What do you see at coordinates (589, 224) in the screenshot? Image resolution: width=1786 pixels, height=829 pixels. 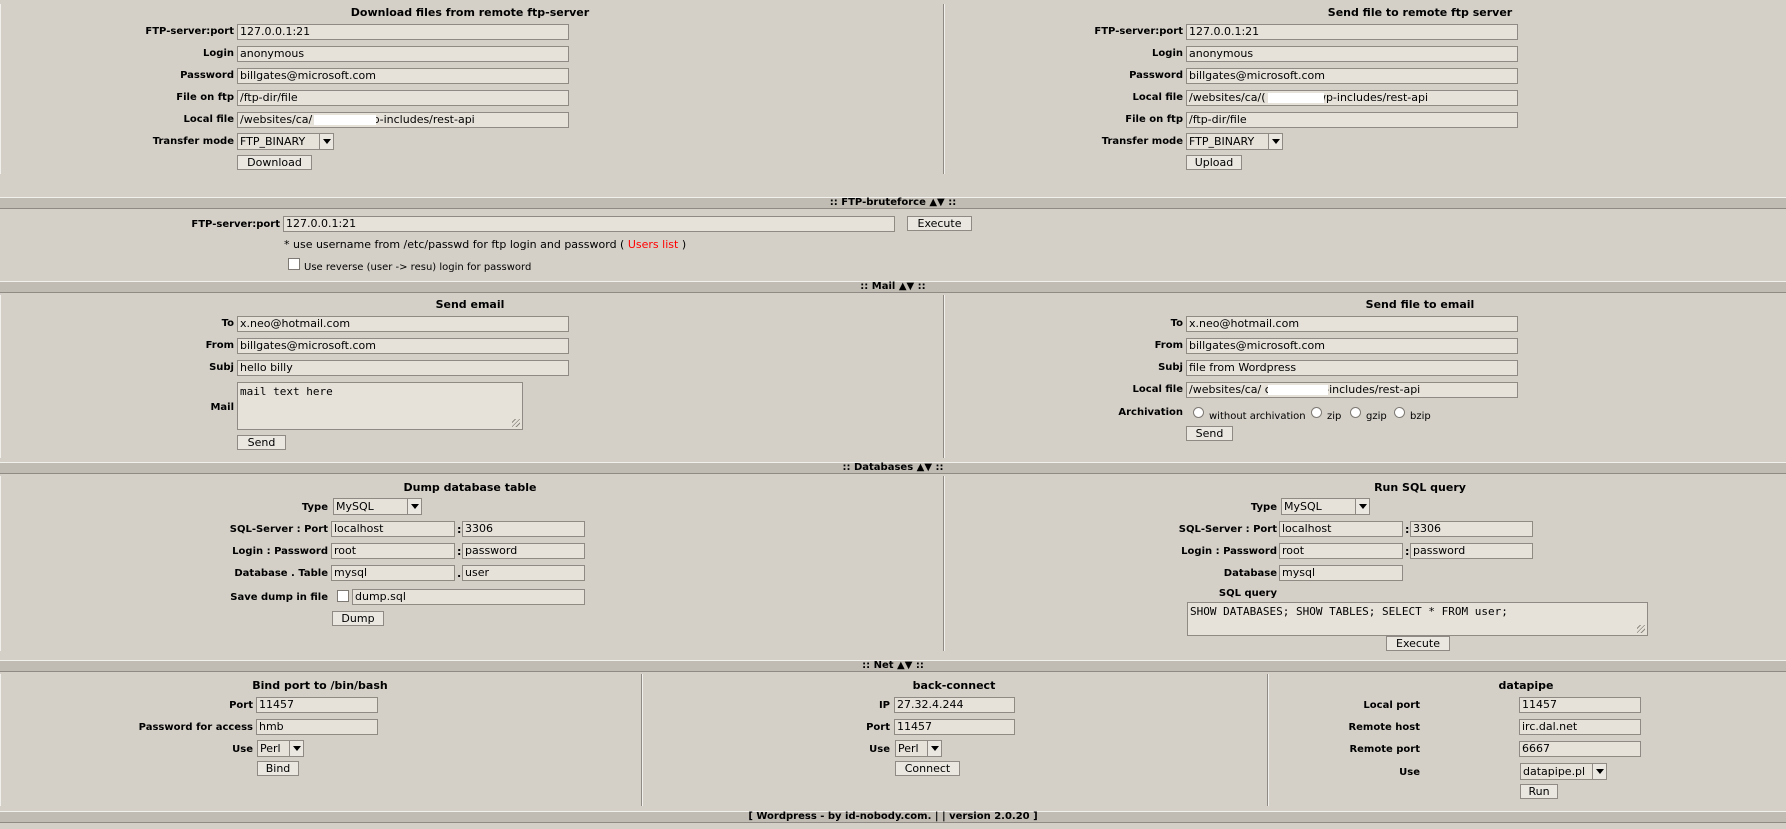 I see `bruteforce-server-input: 127.0.0.1:21` at bounding box center [589, 224].